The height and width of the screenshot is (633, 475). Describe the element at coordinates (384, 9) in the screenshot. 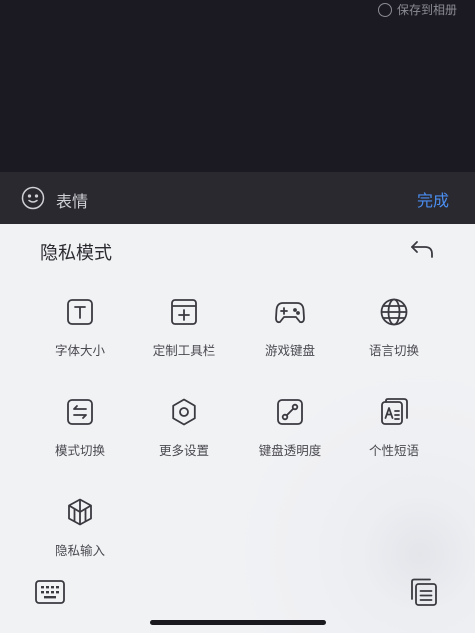

I see `radio-icon` at that location.